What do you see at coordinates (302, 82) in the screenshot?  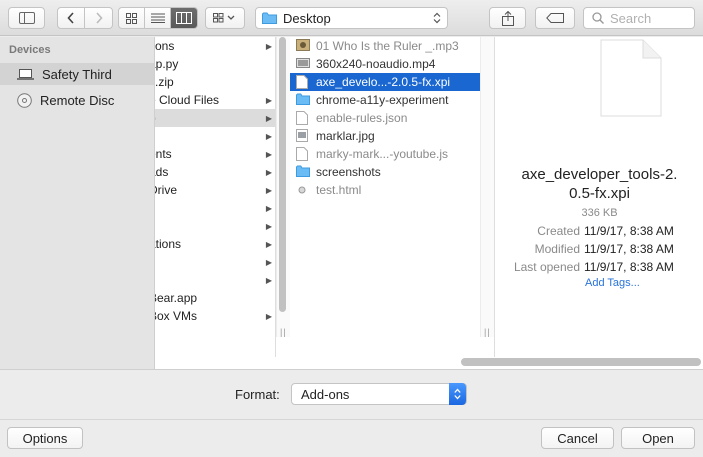 I see `document-icon` at bounding box center [302, 82].